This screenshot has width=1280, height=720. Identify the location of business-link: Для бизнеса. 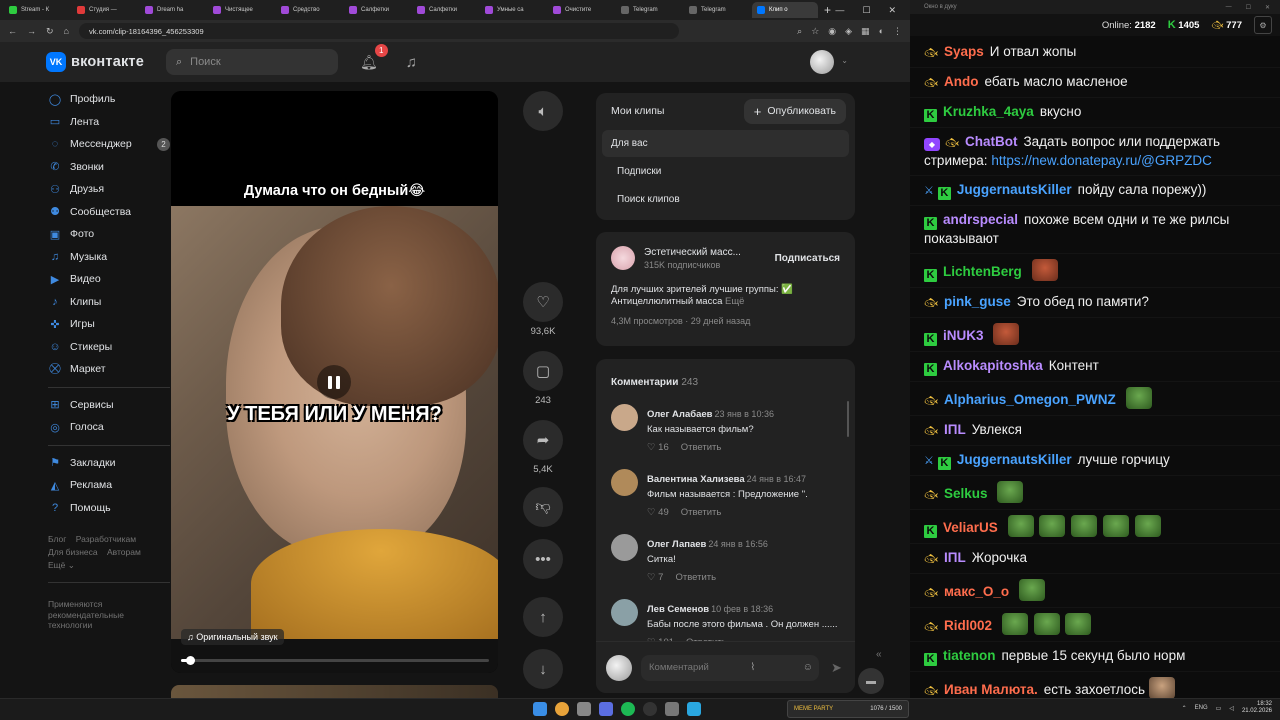
(73, 552).